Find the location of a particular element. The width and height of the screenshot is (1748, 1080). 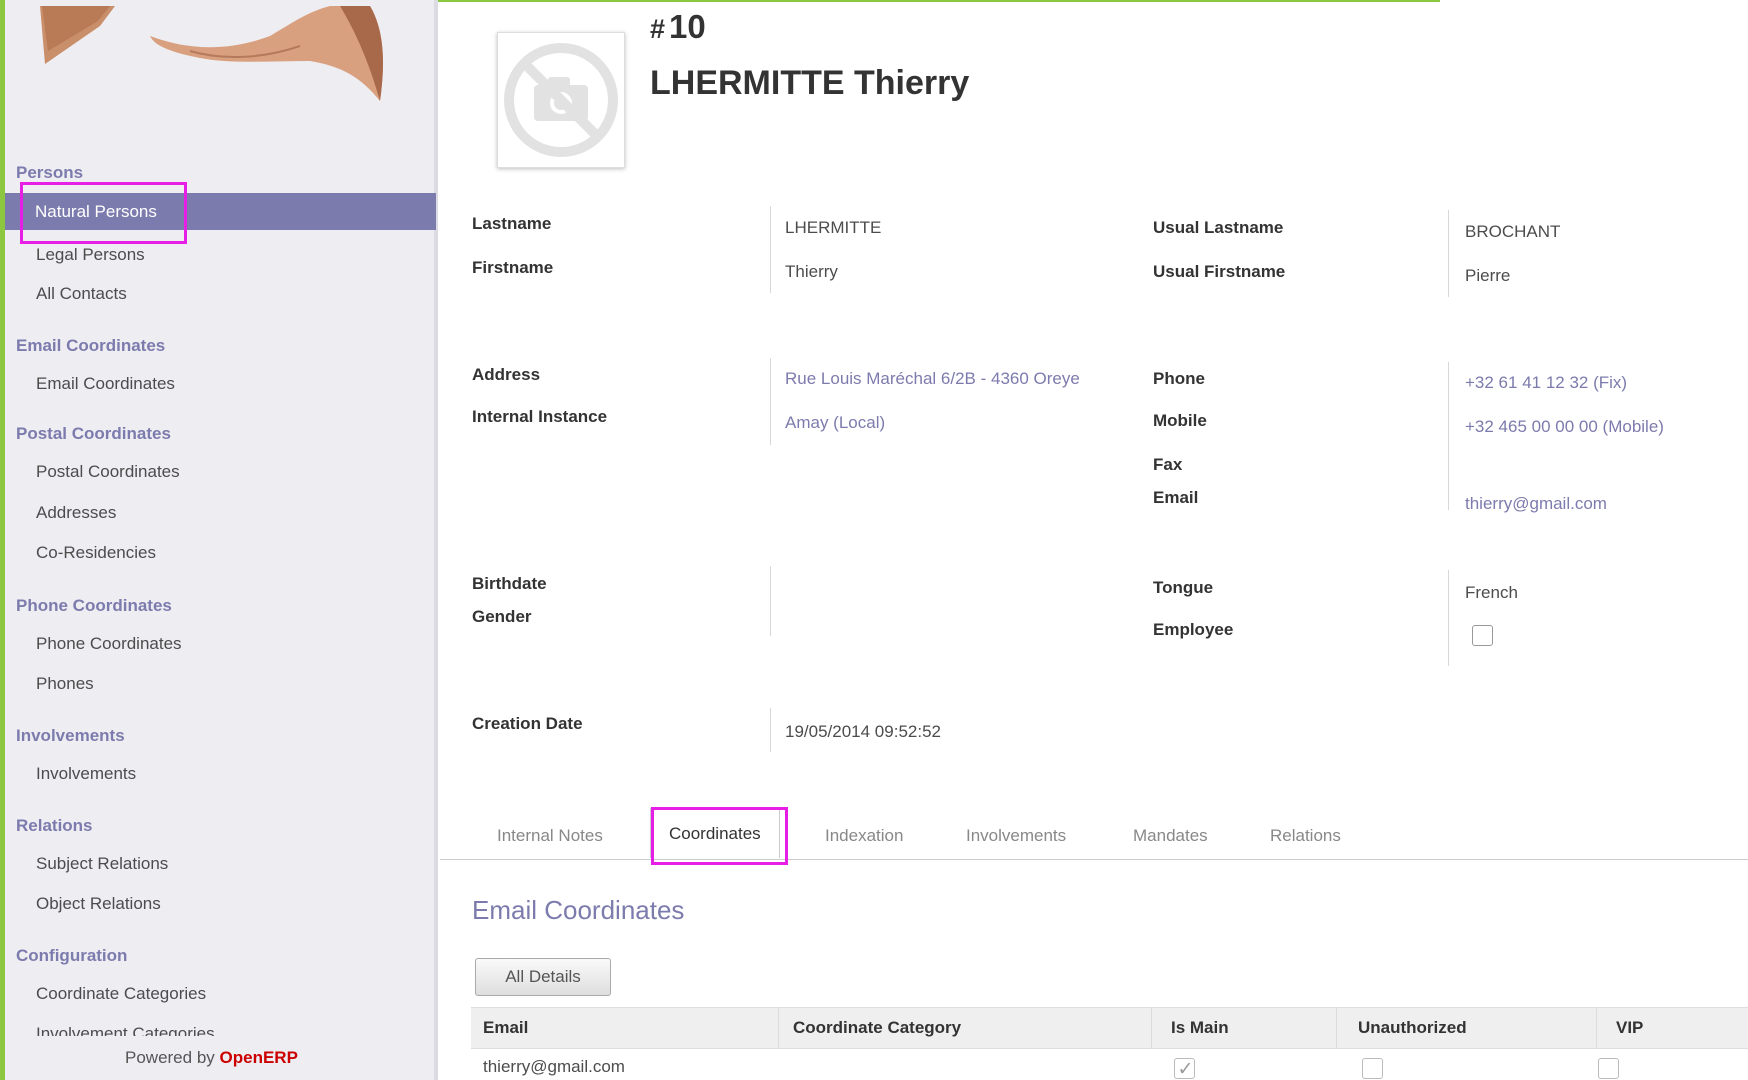

address-label: Address is located at coordinates (506, 374).